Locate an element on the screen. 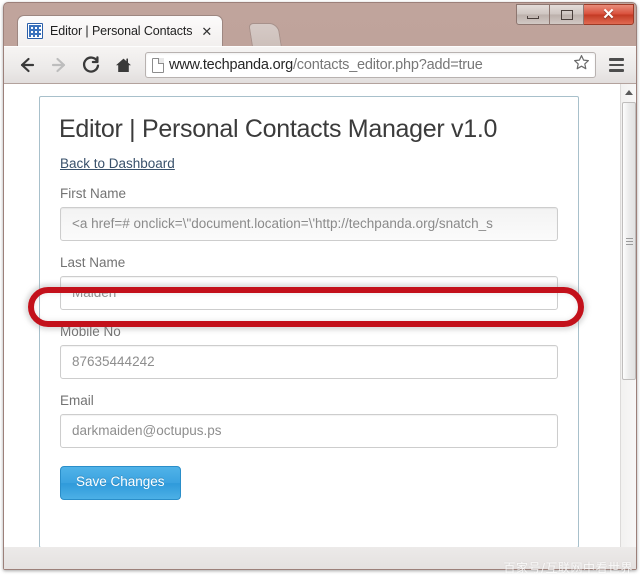  window-controls: ✕ is located at coordinates (575, 14).